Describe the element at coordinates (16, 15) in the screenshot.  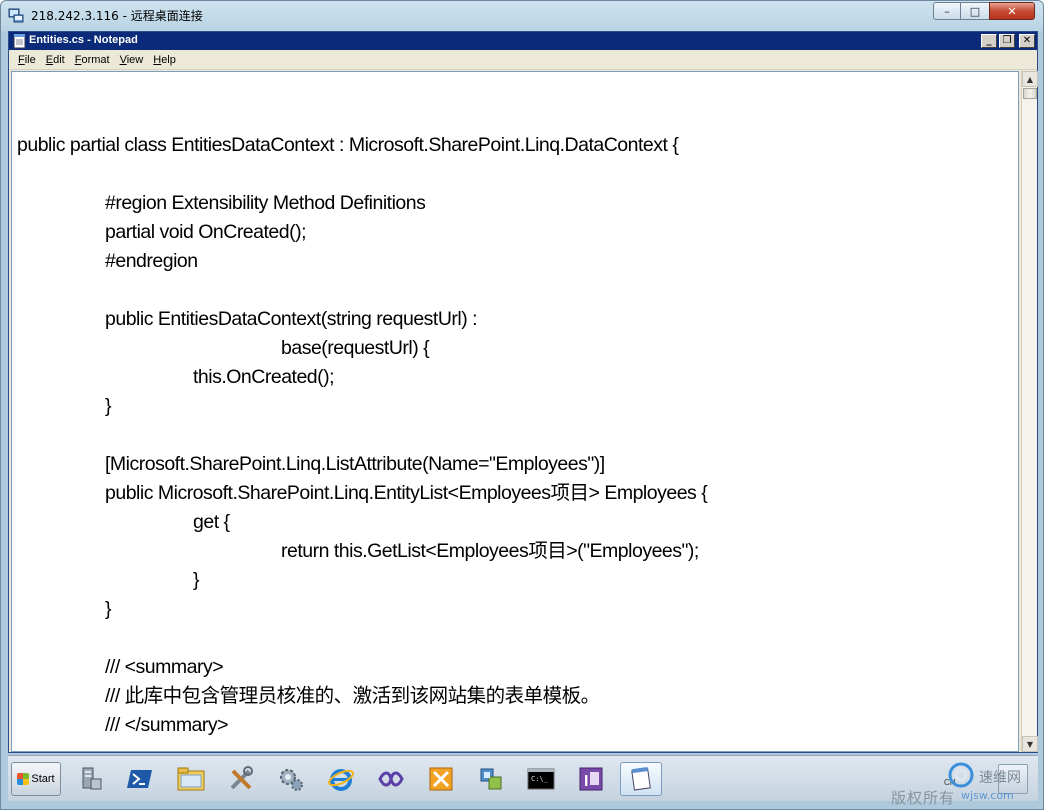
I see `remote-desktop-icon` at that location.